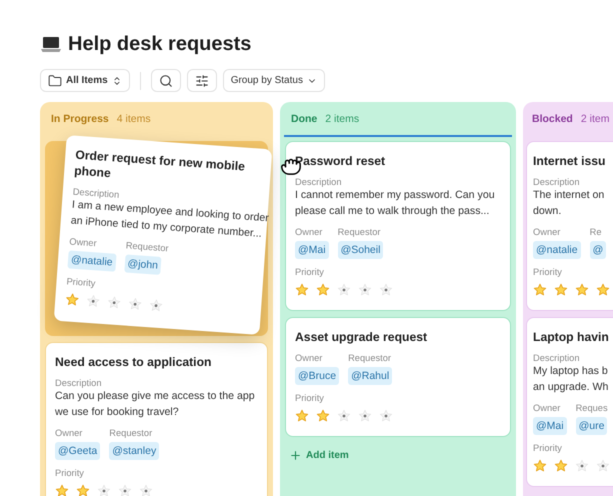 This screenshot has width=613, height=496. Describe the element at coordinates (592, 408) in the screenshot. I see `field-label: Reques` at that location.